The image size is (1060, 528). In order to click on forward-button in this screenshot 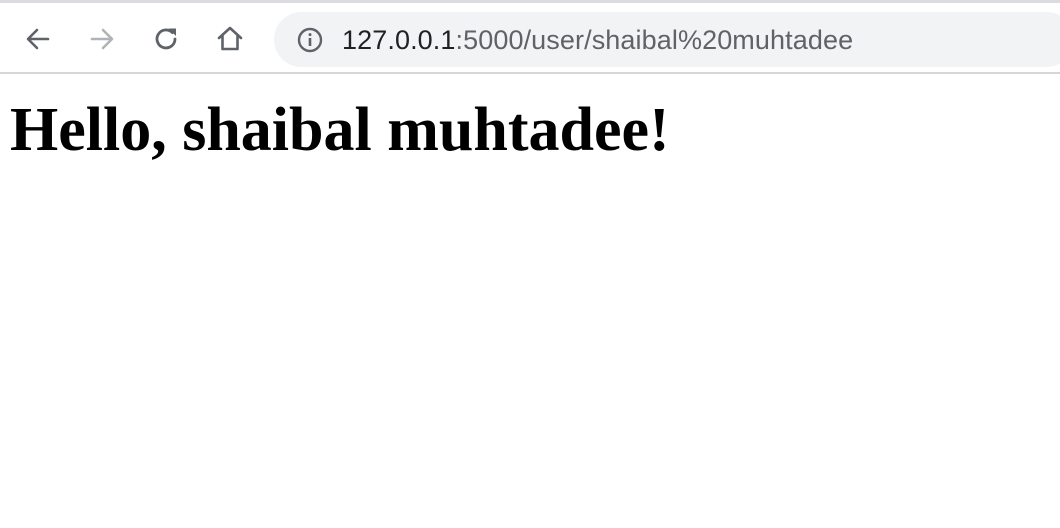, I will do `click(102, 39)`.